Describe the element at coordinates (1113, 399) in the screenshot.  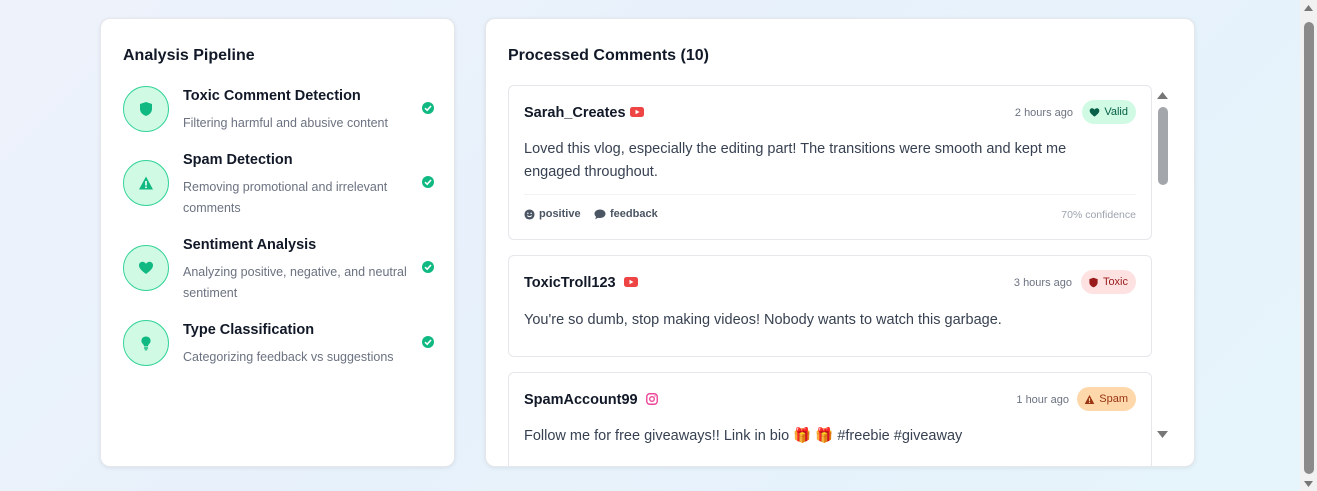
I see `badge-label: Spam` at that location.